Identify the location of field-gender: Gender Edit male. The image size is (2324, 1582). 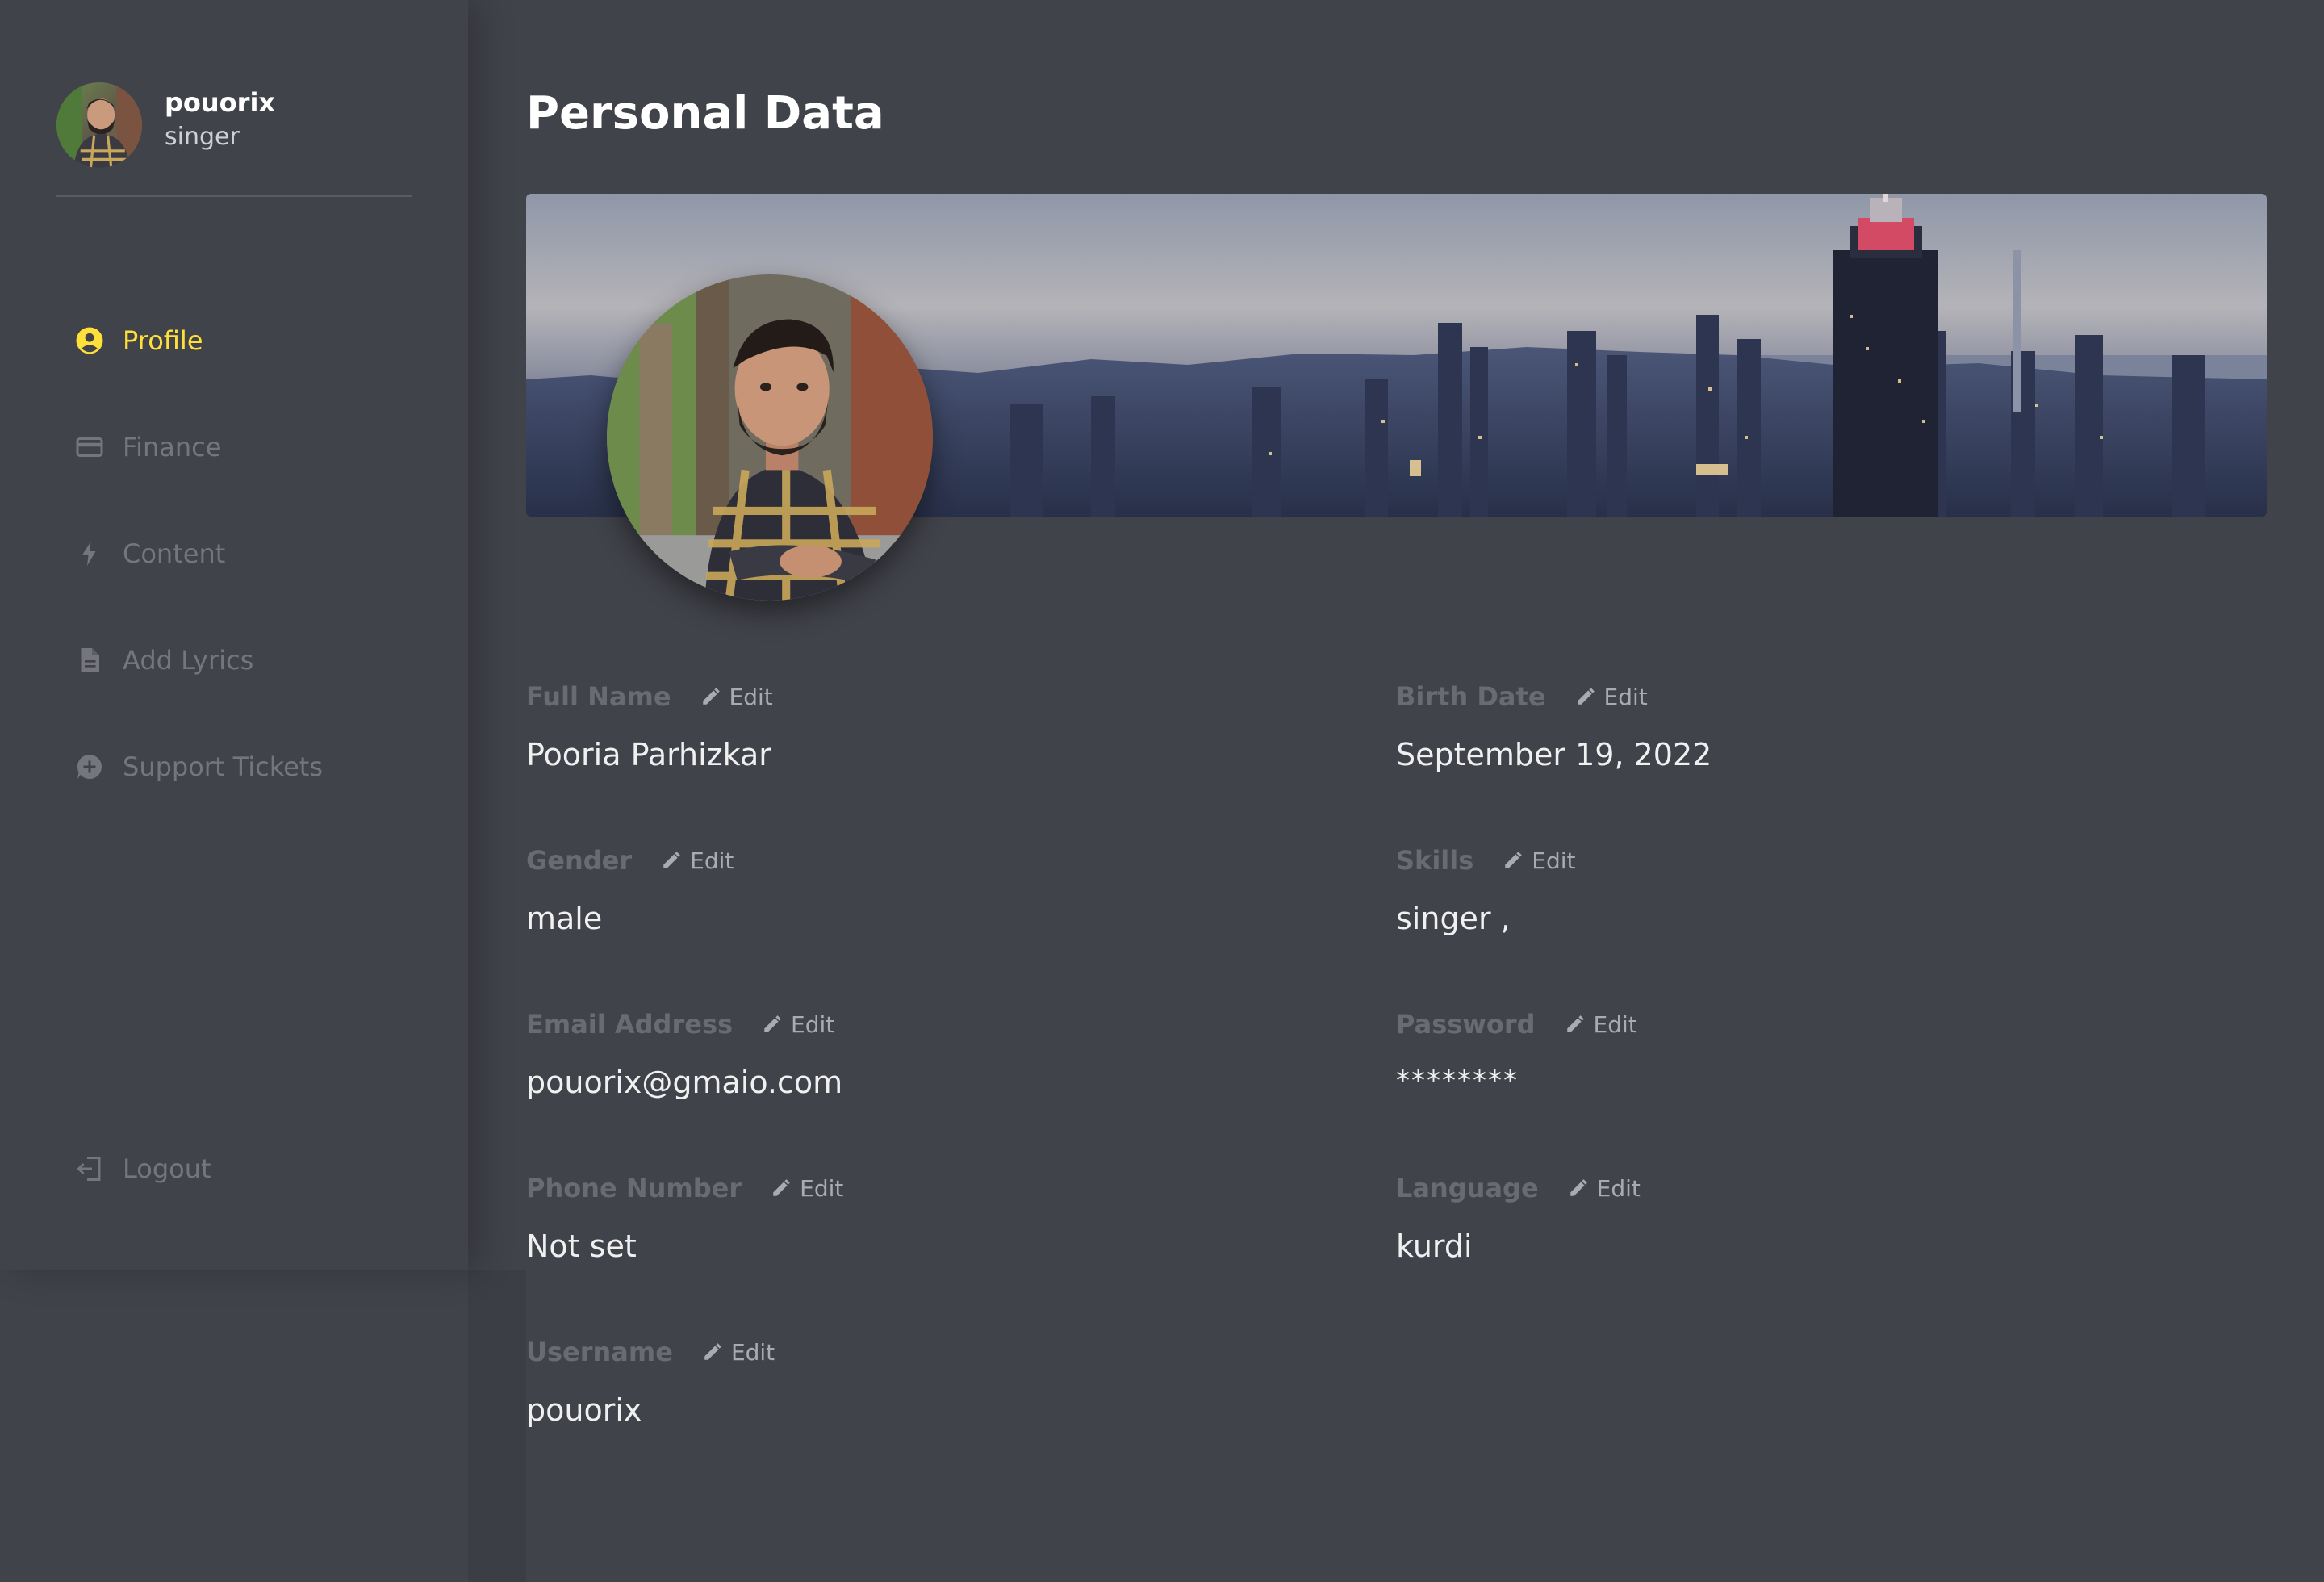
(889, 908).